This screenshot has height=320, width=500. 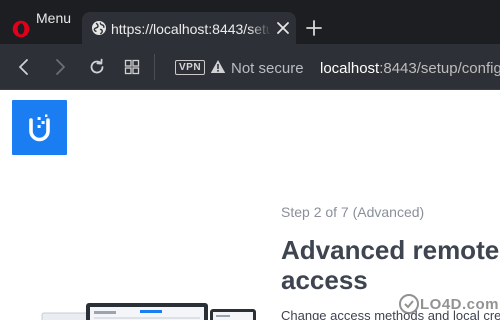 I want to click on vpn-badge: VPN, so click(x=190, y=67).